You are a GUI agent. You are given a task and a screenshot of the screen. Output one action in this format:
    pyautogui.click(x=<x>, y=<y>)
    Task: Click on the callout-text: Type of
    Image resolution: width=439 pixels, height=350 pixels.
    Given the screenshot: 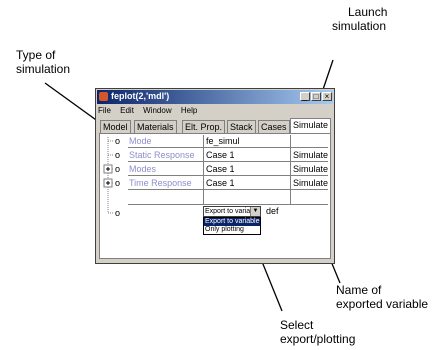 What is the action you would take?
    pyautogui.click(x=36, y=55)
    